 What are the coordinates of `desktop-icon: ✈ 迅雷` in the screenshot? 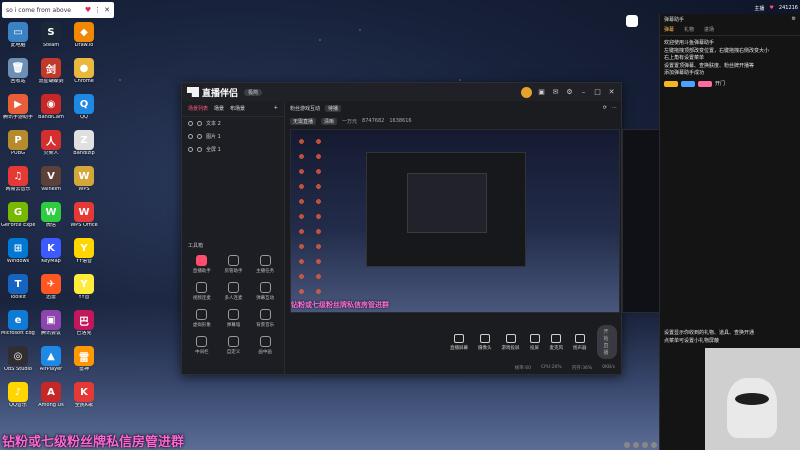 It's located at (51, 287).